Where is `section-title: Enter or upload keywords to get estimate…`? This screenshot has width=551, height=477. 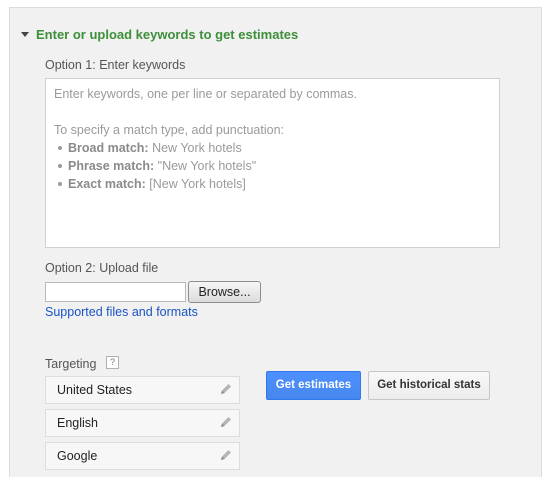 section-title: Enter or upload keywords to get estimate… is located at coordinates (167, 34).